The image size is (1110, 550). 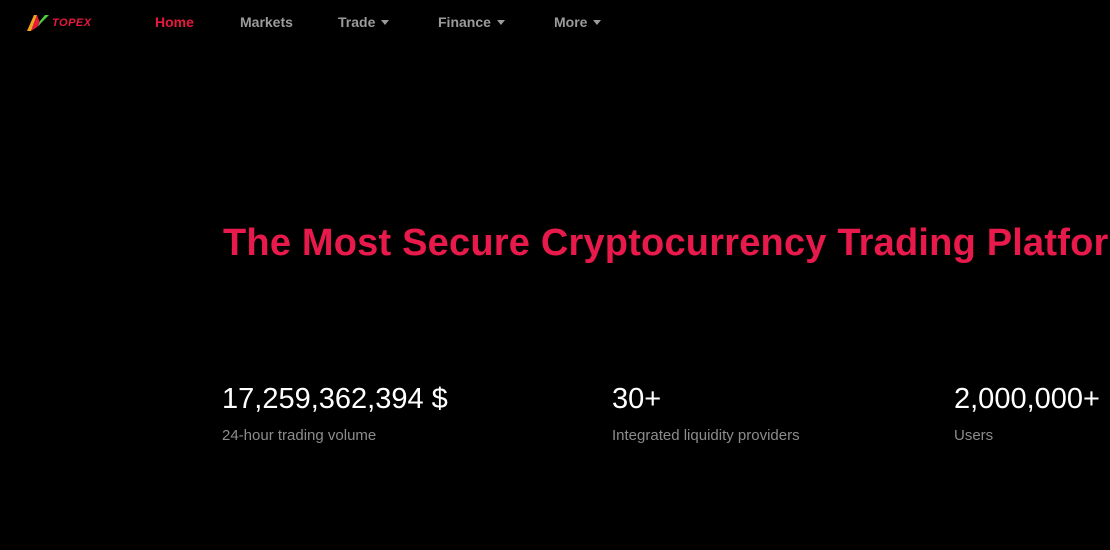 I want to click on stat-value: 17,259,362,394 $, so click(x=335, y=399).